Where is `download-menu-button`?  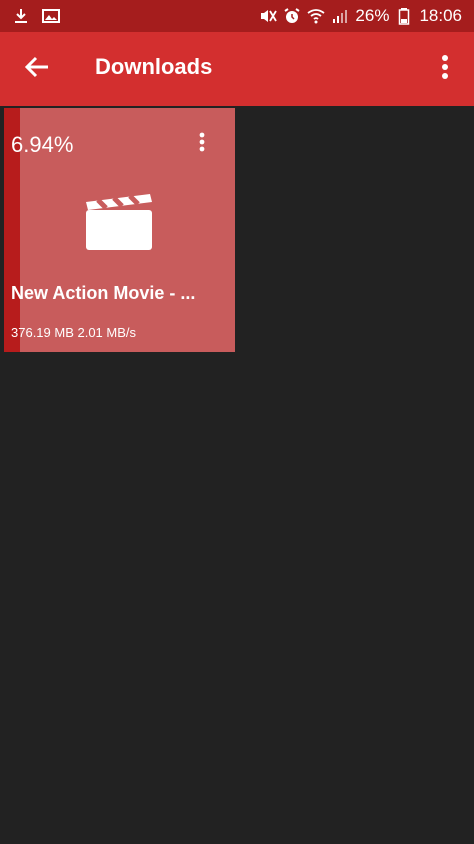 download-menu-button is located at coordinates (202, 144).